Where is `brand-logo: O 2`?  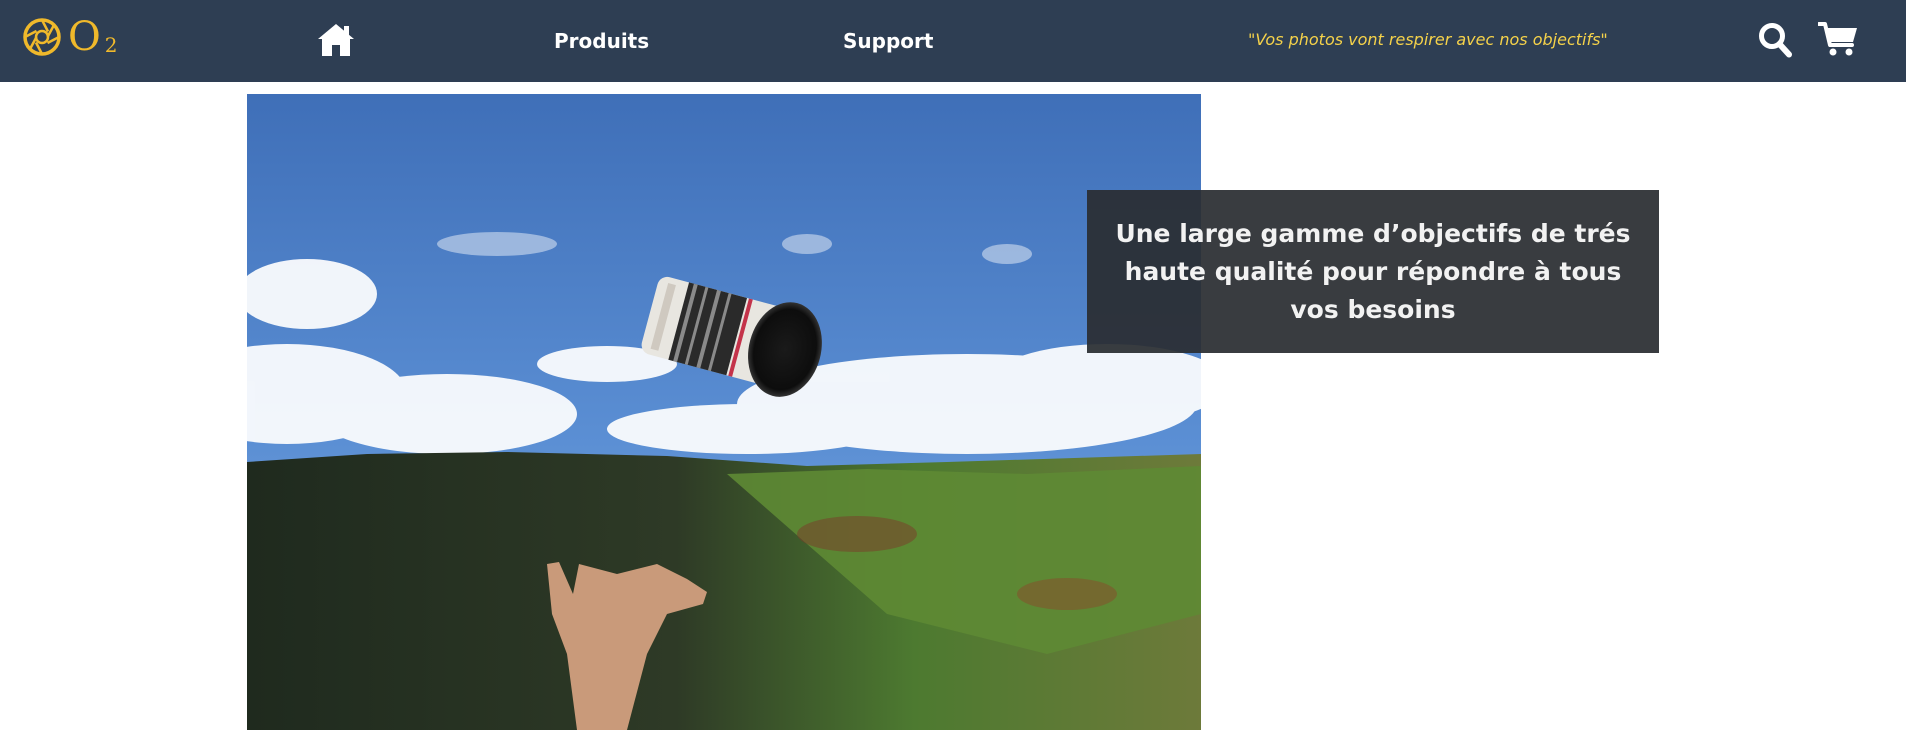 brand-logo: O 2 is located at coordinates (70, 38).